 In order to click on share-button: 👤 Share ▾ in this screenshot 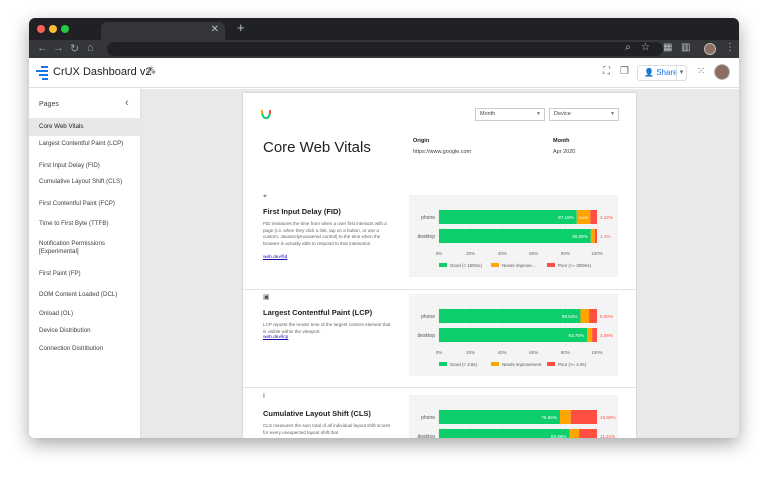, I will do `click(662, 73)`.